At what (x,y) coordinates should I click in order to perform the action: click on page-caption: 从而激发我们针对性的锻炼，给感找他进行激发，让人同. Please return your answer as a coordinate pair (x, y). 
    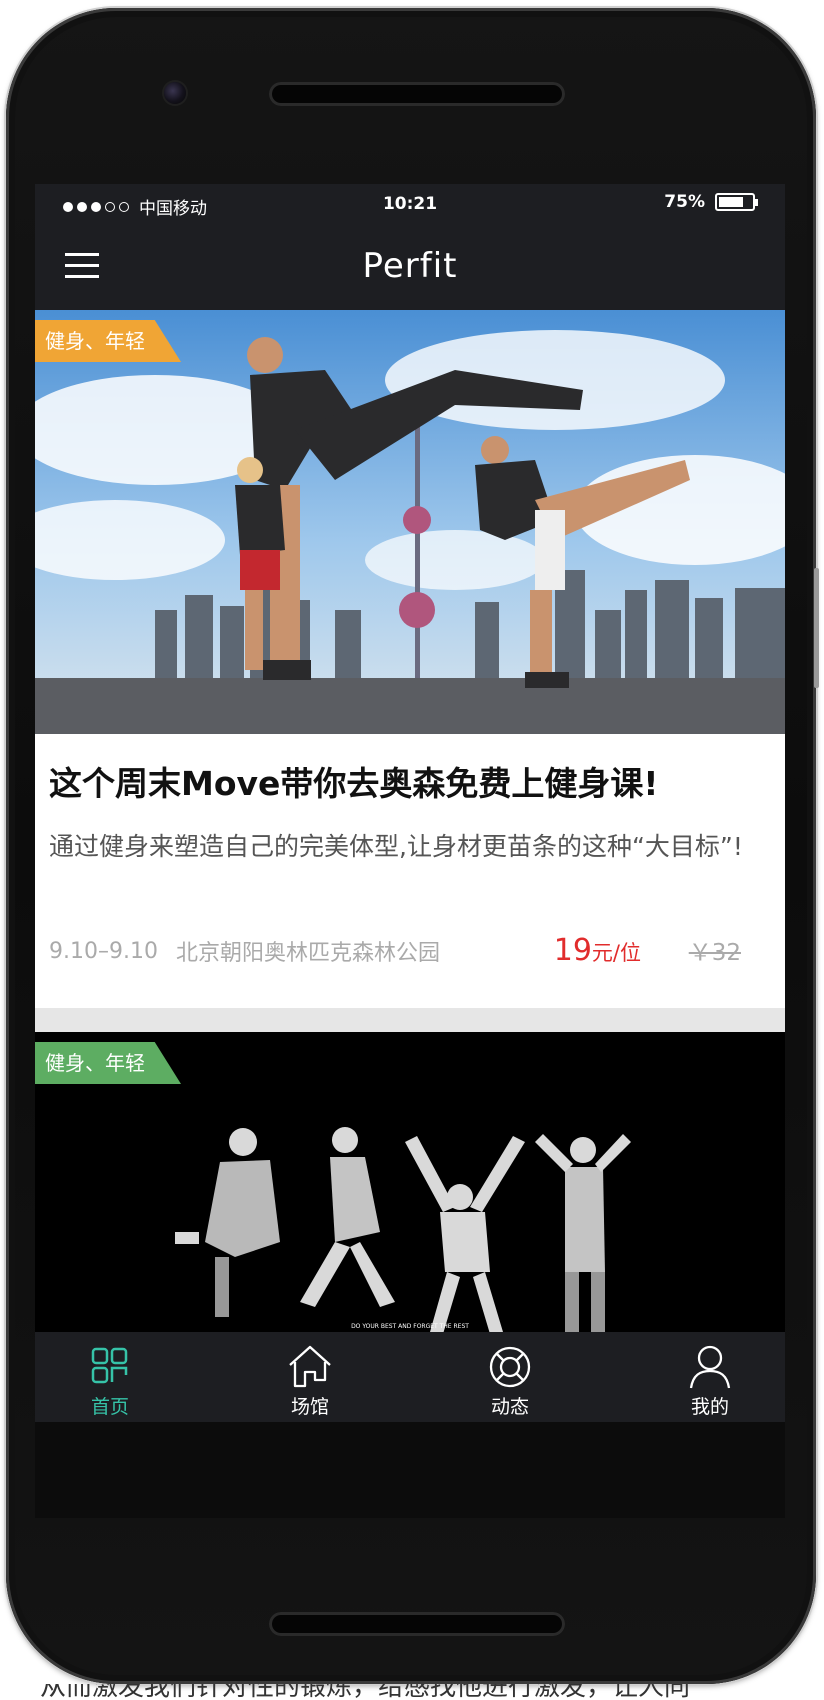
    Looking at the image, I should click on (420, 1692).